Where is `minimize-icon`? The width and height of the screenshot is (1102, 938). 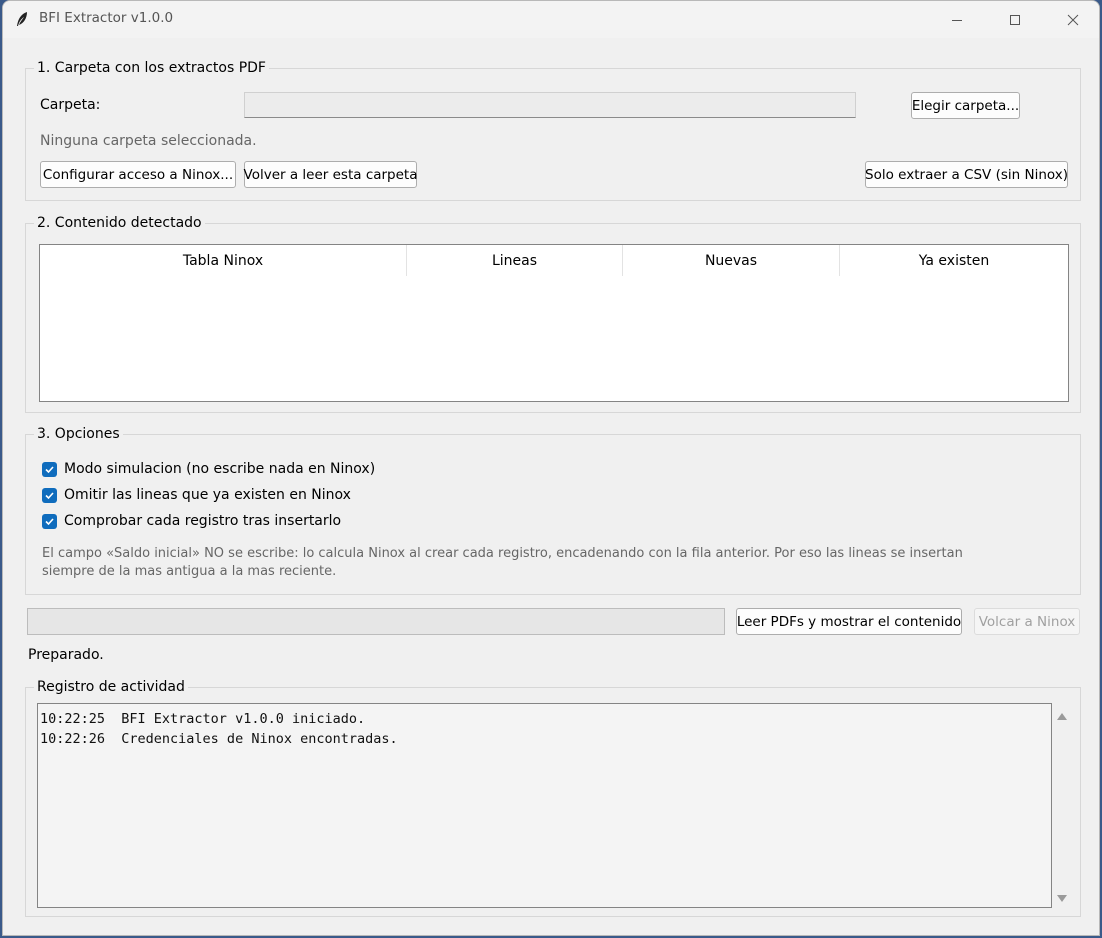 minimize-icon is located at coordinates (957, 20).